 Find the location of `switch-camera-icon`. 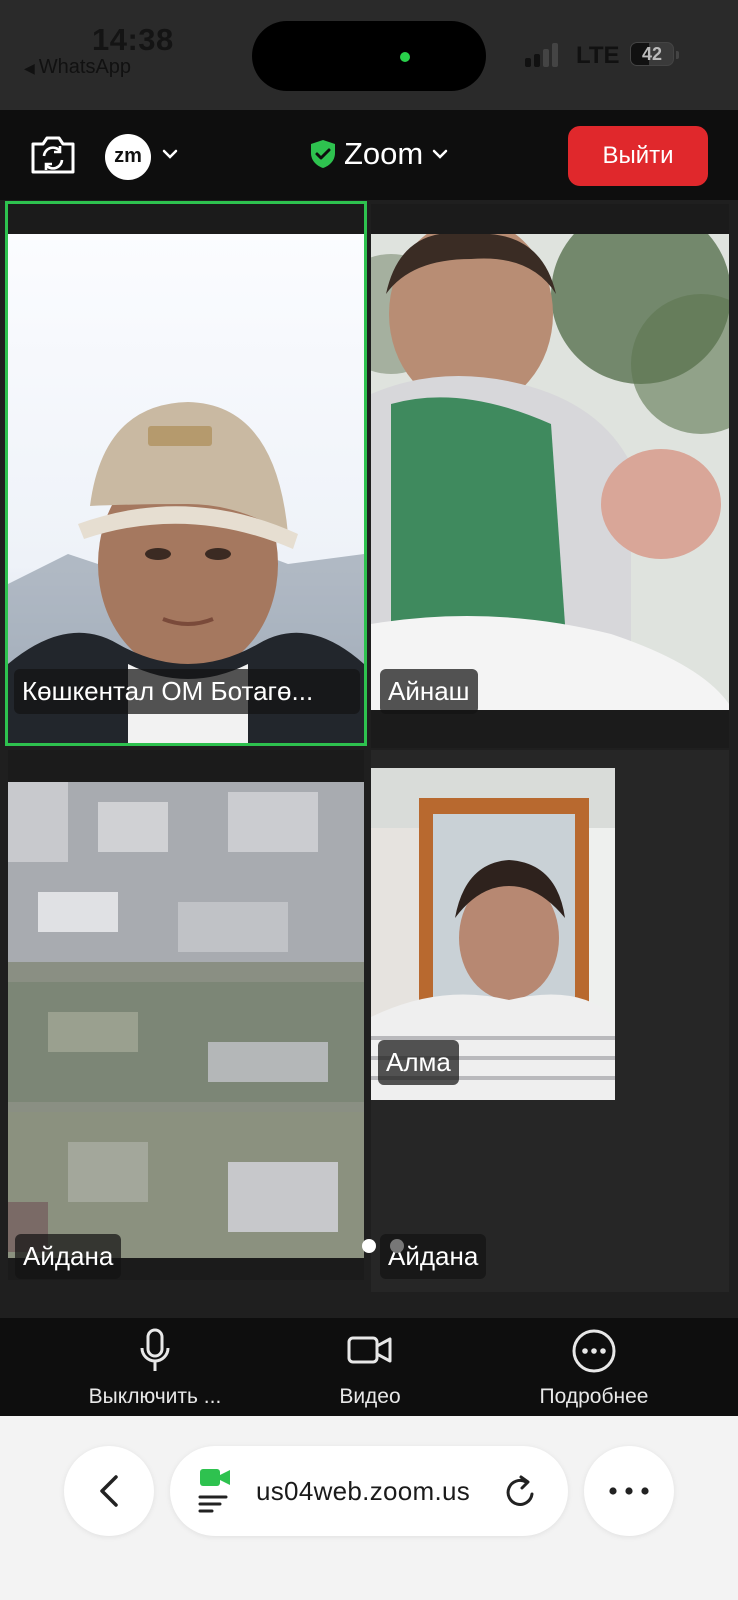

switch-camera-icon is located at coordinates (53, 154).